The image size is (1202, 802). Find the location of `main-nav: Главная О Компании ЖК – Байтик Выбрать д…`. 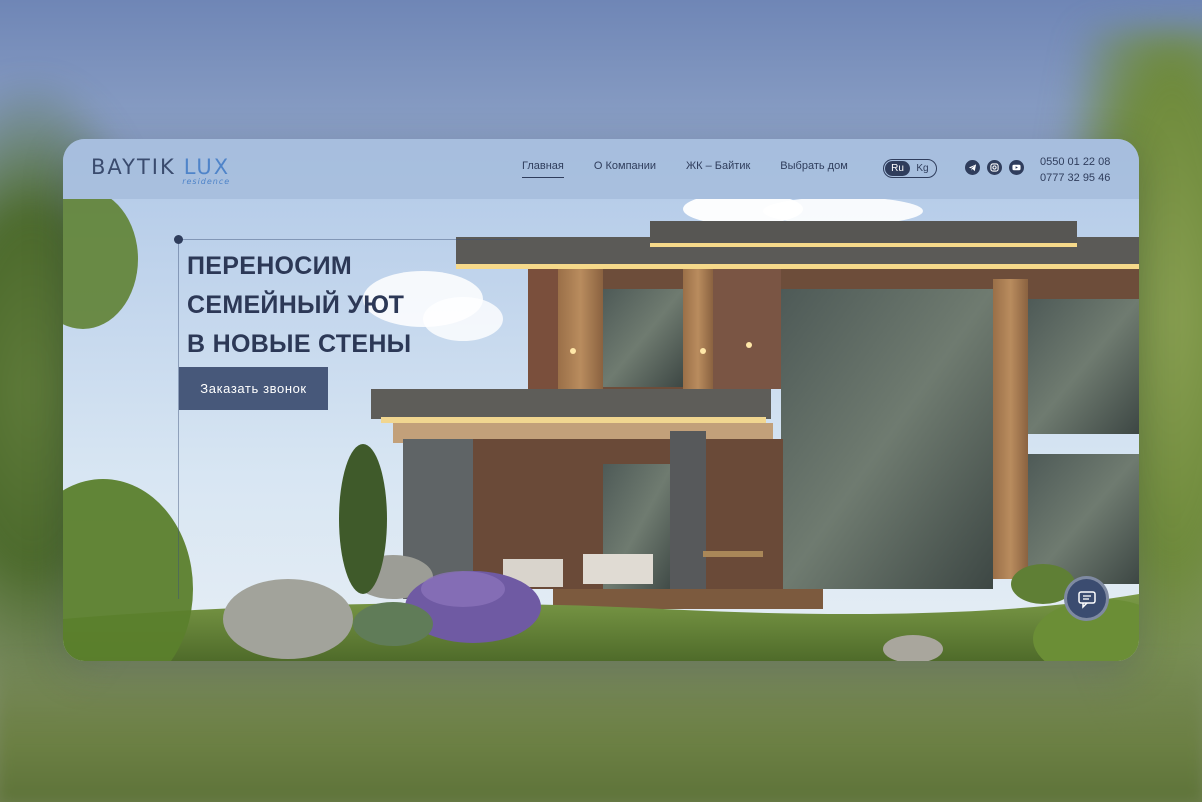

main-nav: Главная О Компании ЖК – Байтик Выбрать д… is located at coordinates (700, 169).